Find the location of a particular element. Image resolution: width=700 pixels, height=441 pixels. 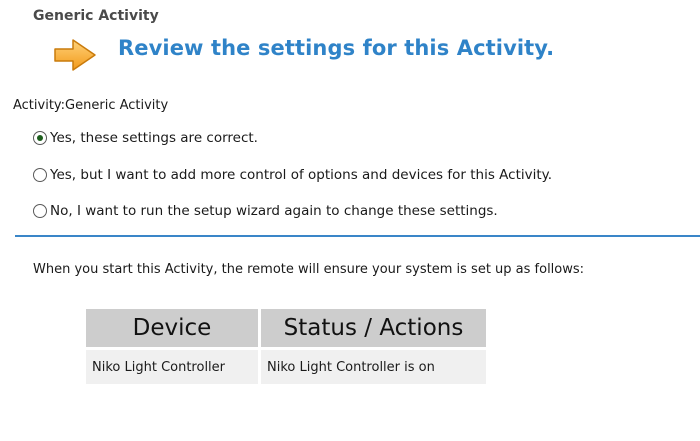

section-divider is located at coordinates (357, 236).